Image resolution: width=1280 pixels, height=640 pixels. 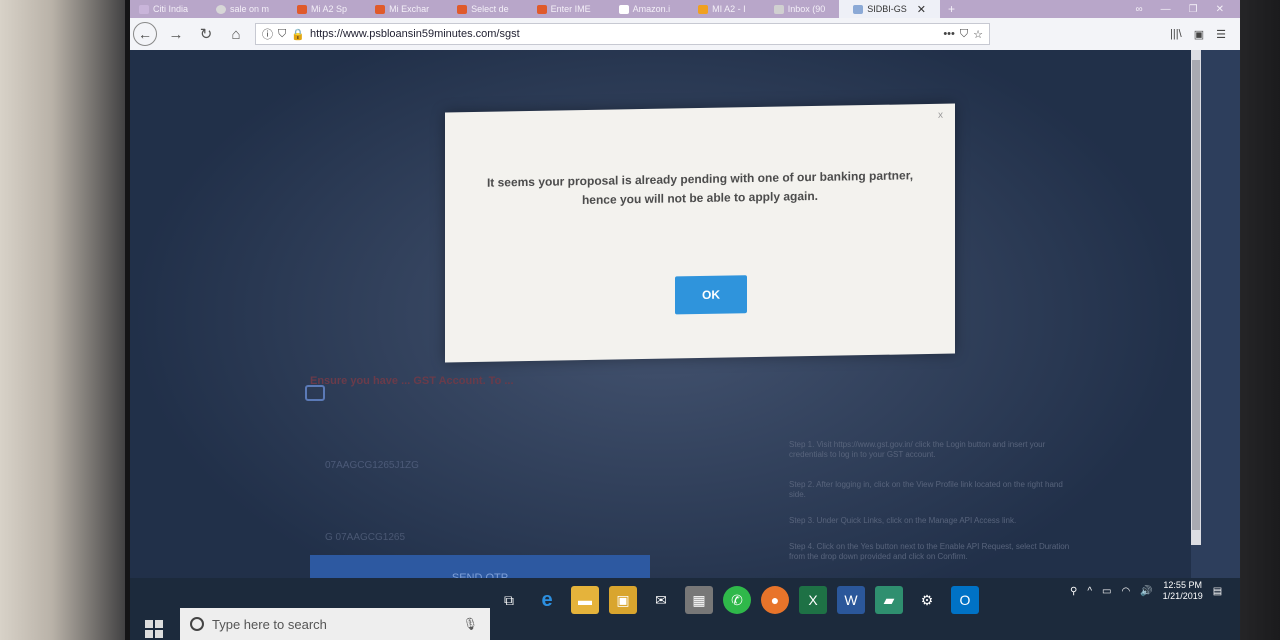 What do you see at coordinates (711, 295) in the screenshot?
I see `ok-button: OK` at bounding box center [711, 295].